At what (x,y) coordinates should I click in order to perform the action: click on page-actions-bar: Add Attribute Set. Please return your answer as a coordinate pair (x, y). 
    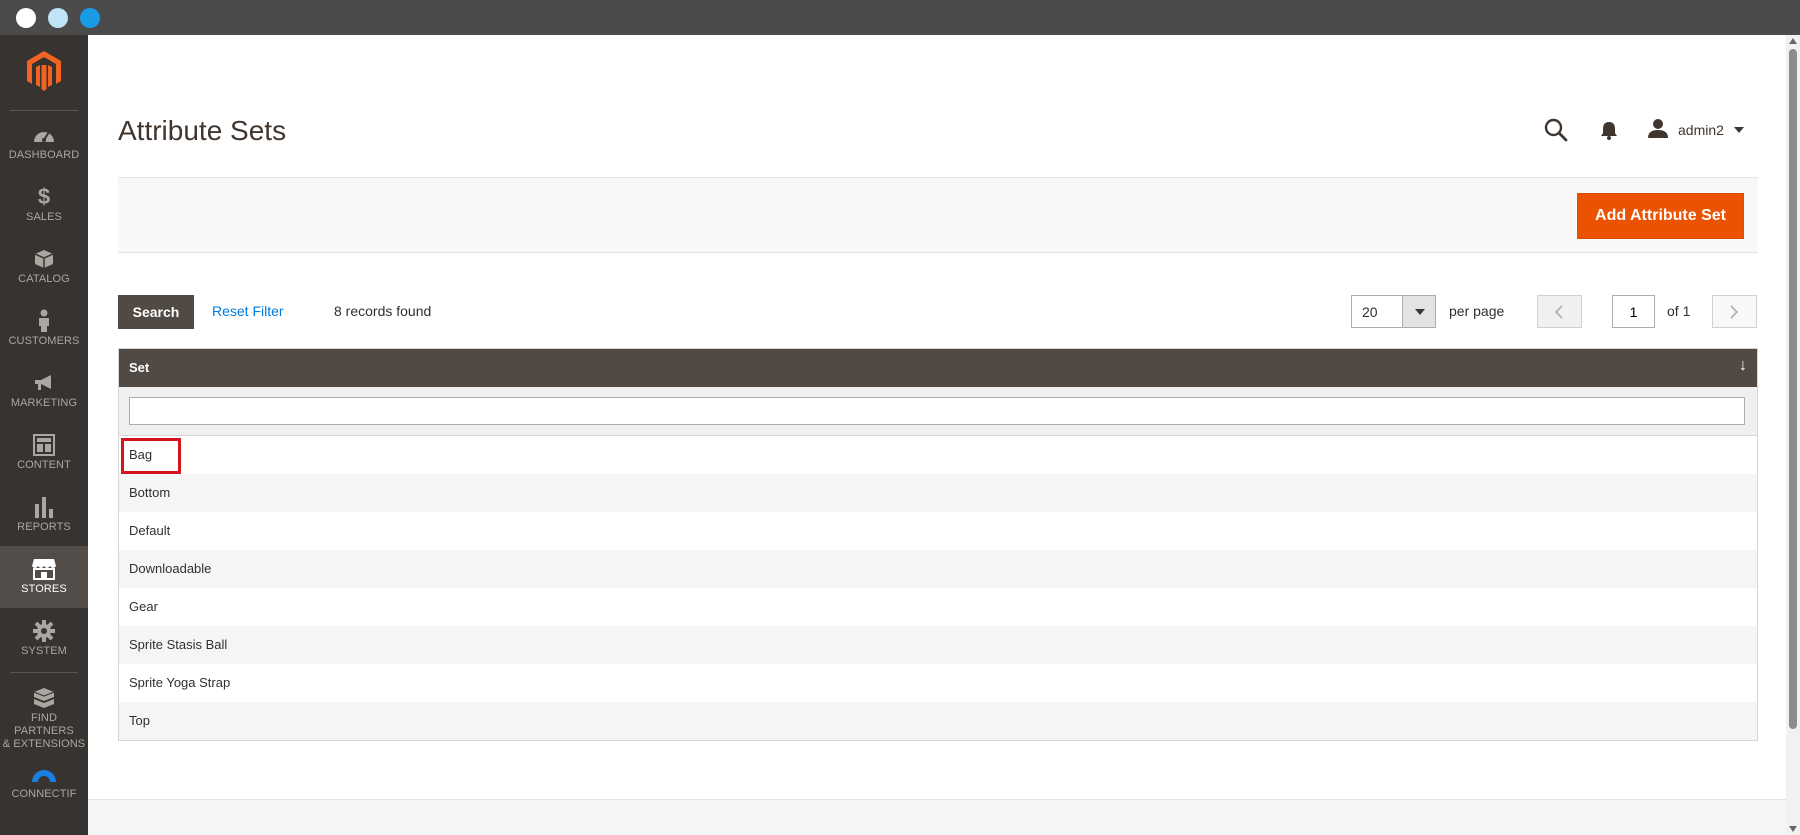
    Looking at the image, I should click on (938, 215).